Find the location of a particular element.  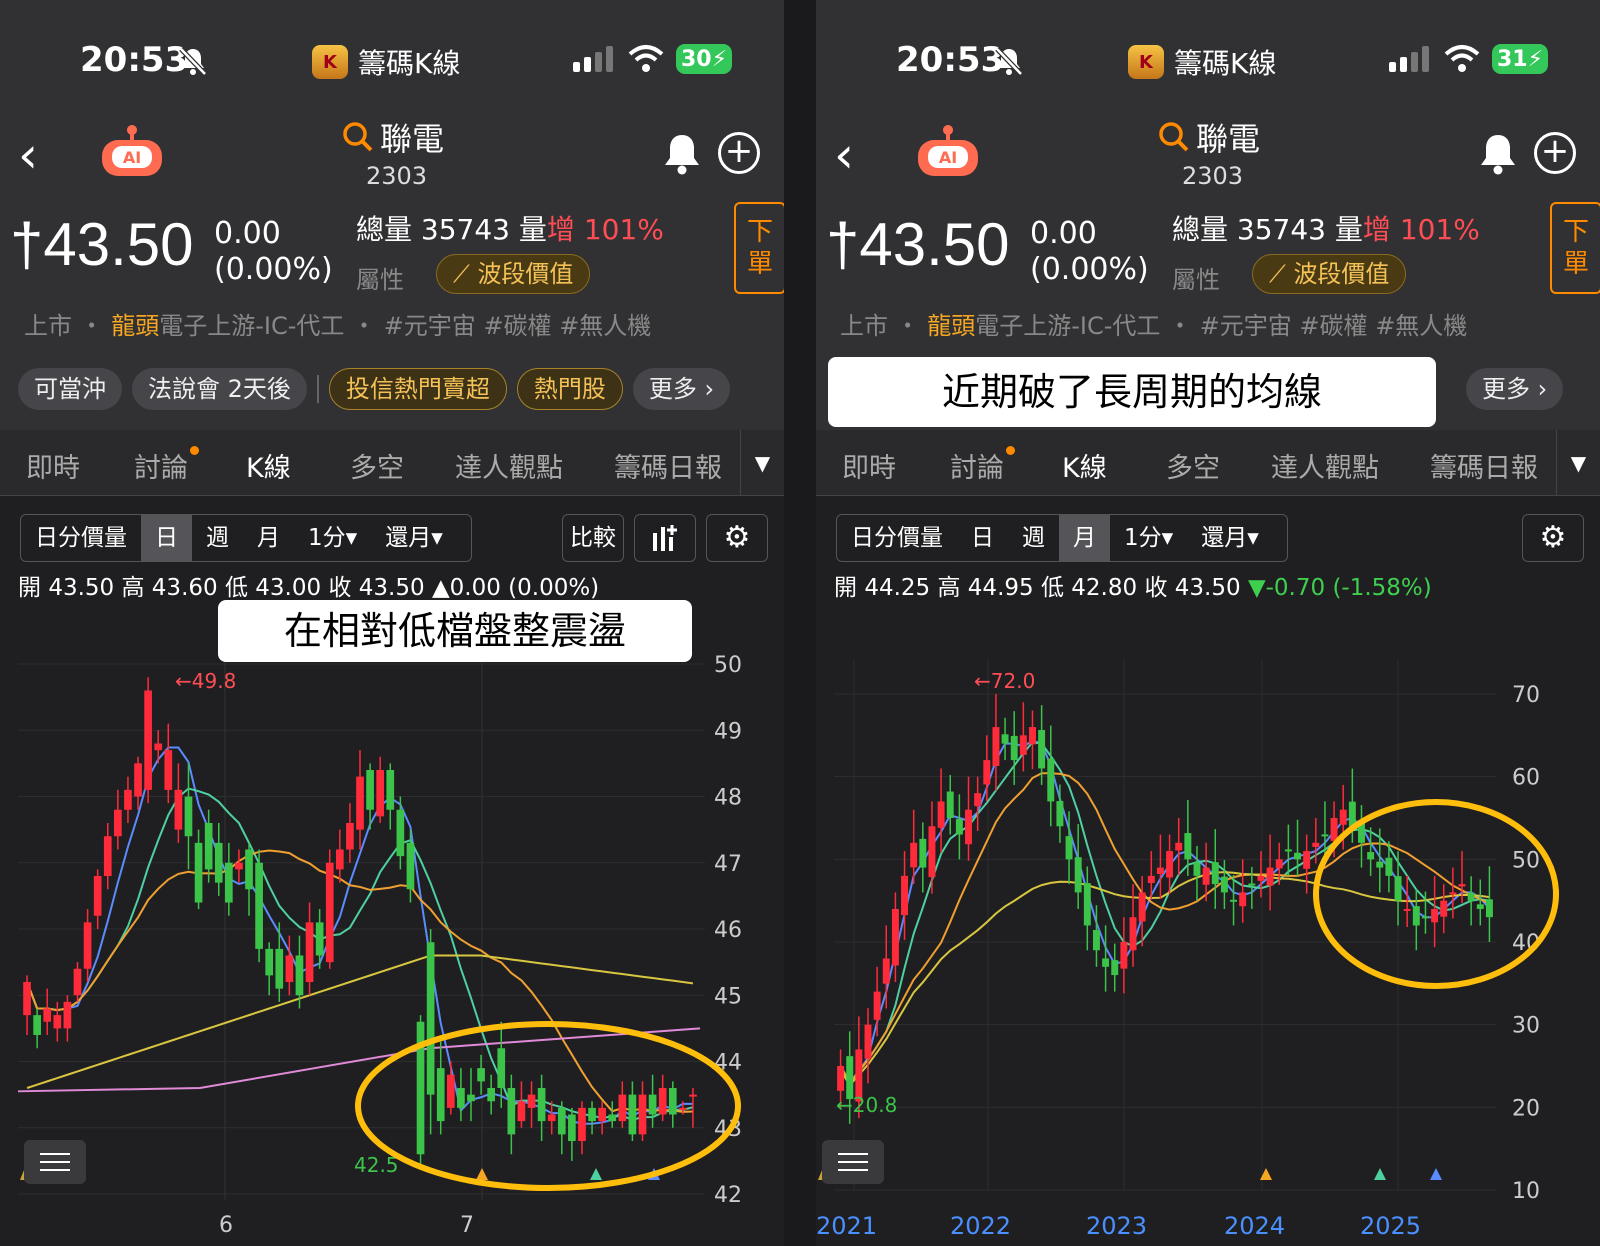

period-selector: 日分價量 日 週 月 1分▾ 還月▾ is located at coordinates (246, 538).